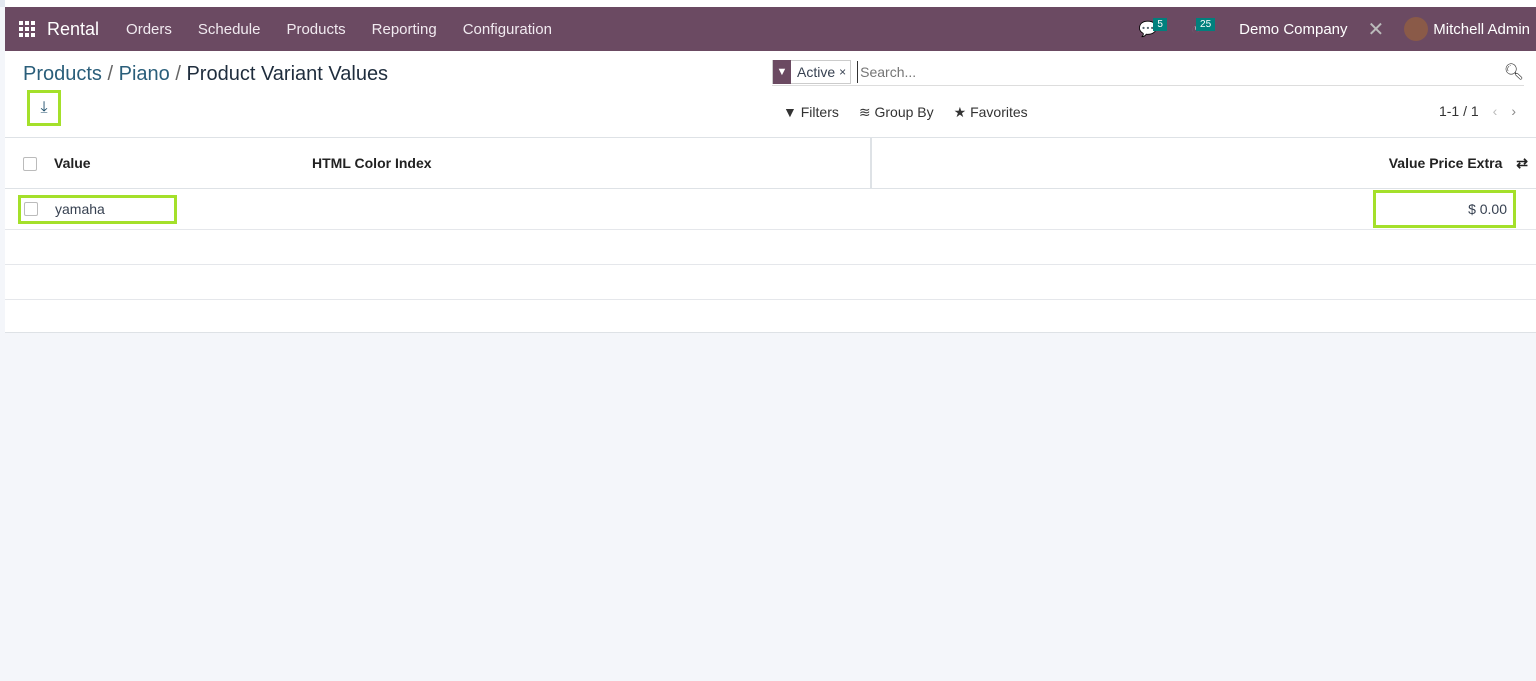 The height and width of the screenshot is (681, 1536). I want to click on download-icon: ⤓, so click(44, 107).